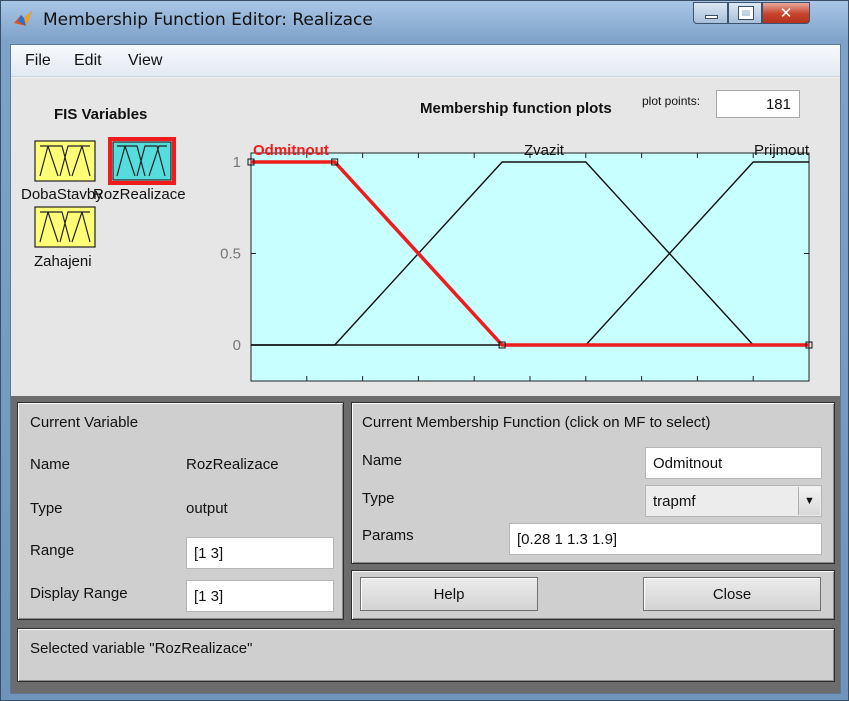  I want to click on variable-name-label: Name, so click(50, 464).